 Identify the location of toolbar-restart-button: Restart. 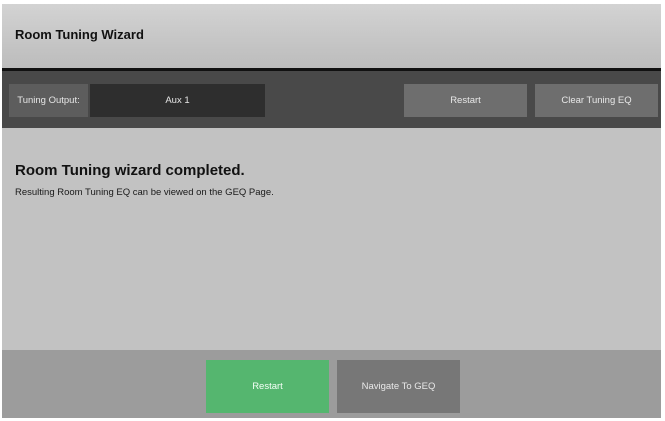
(465, 100).